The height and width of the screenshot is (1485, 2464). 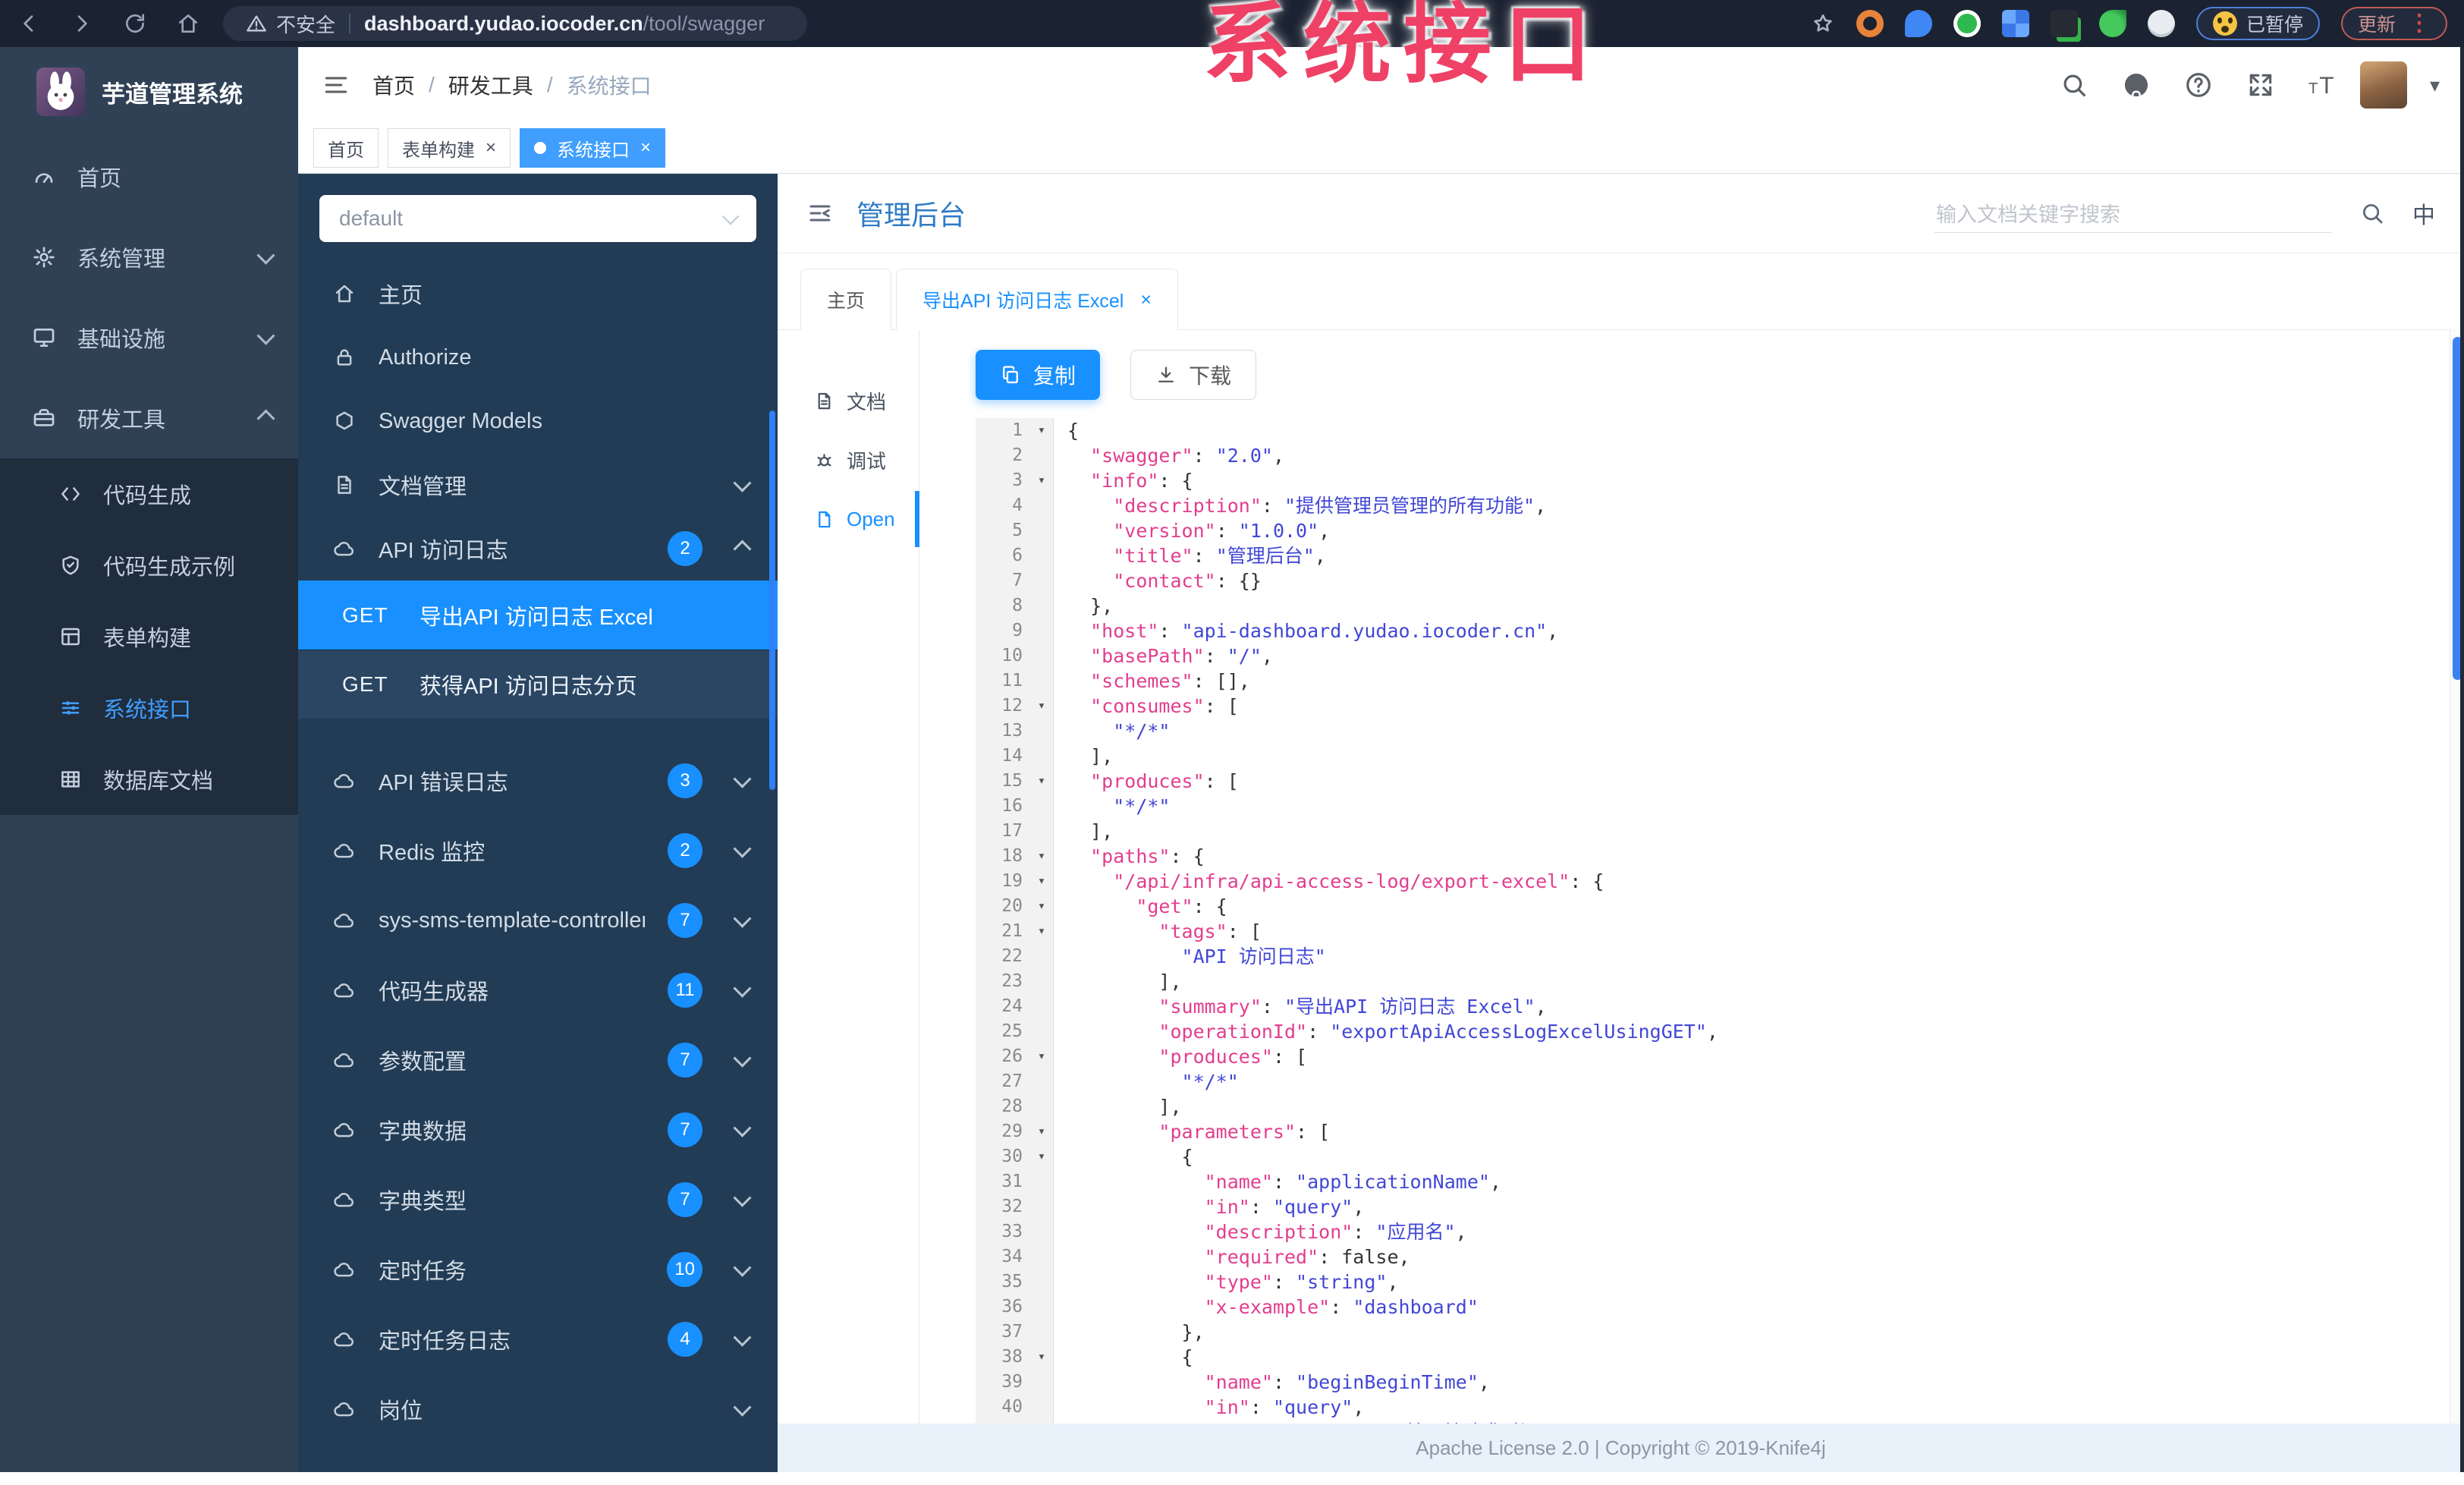 What do you see at coordinates (2383, 85) in the screenshot?
I see `avatar` at bounding box center [2383, 85].